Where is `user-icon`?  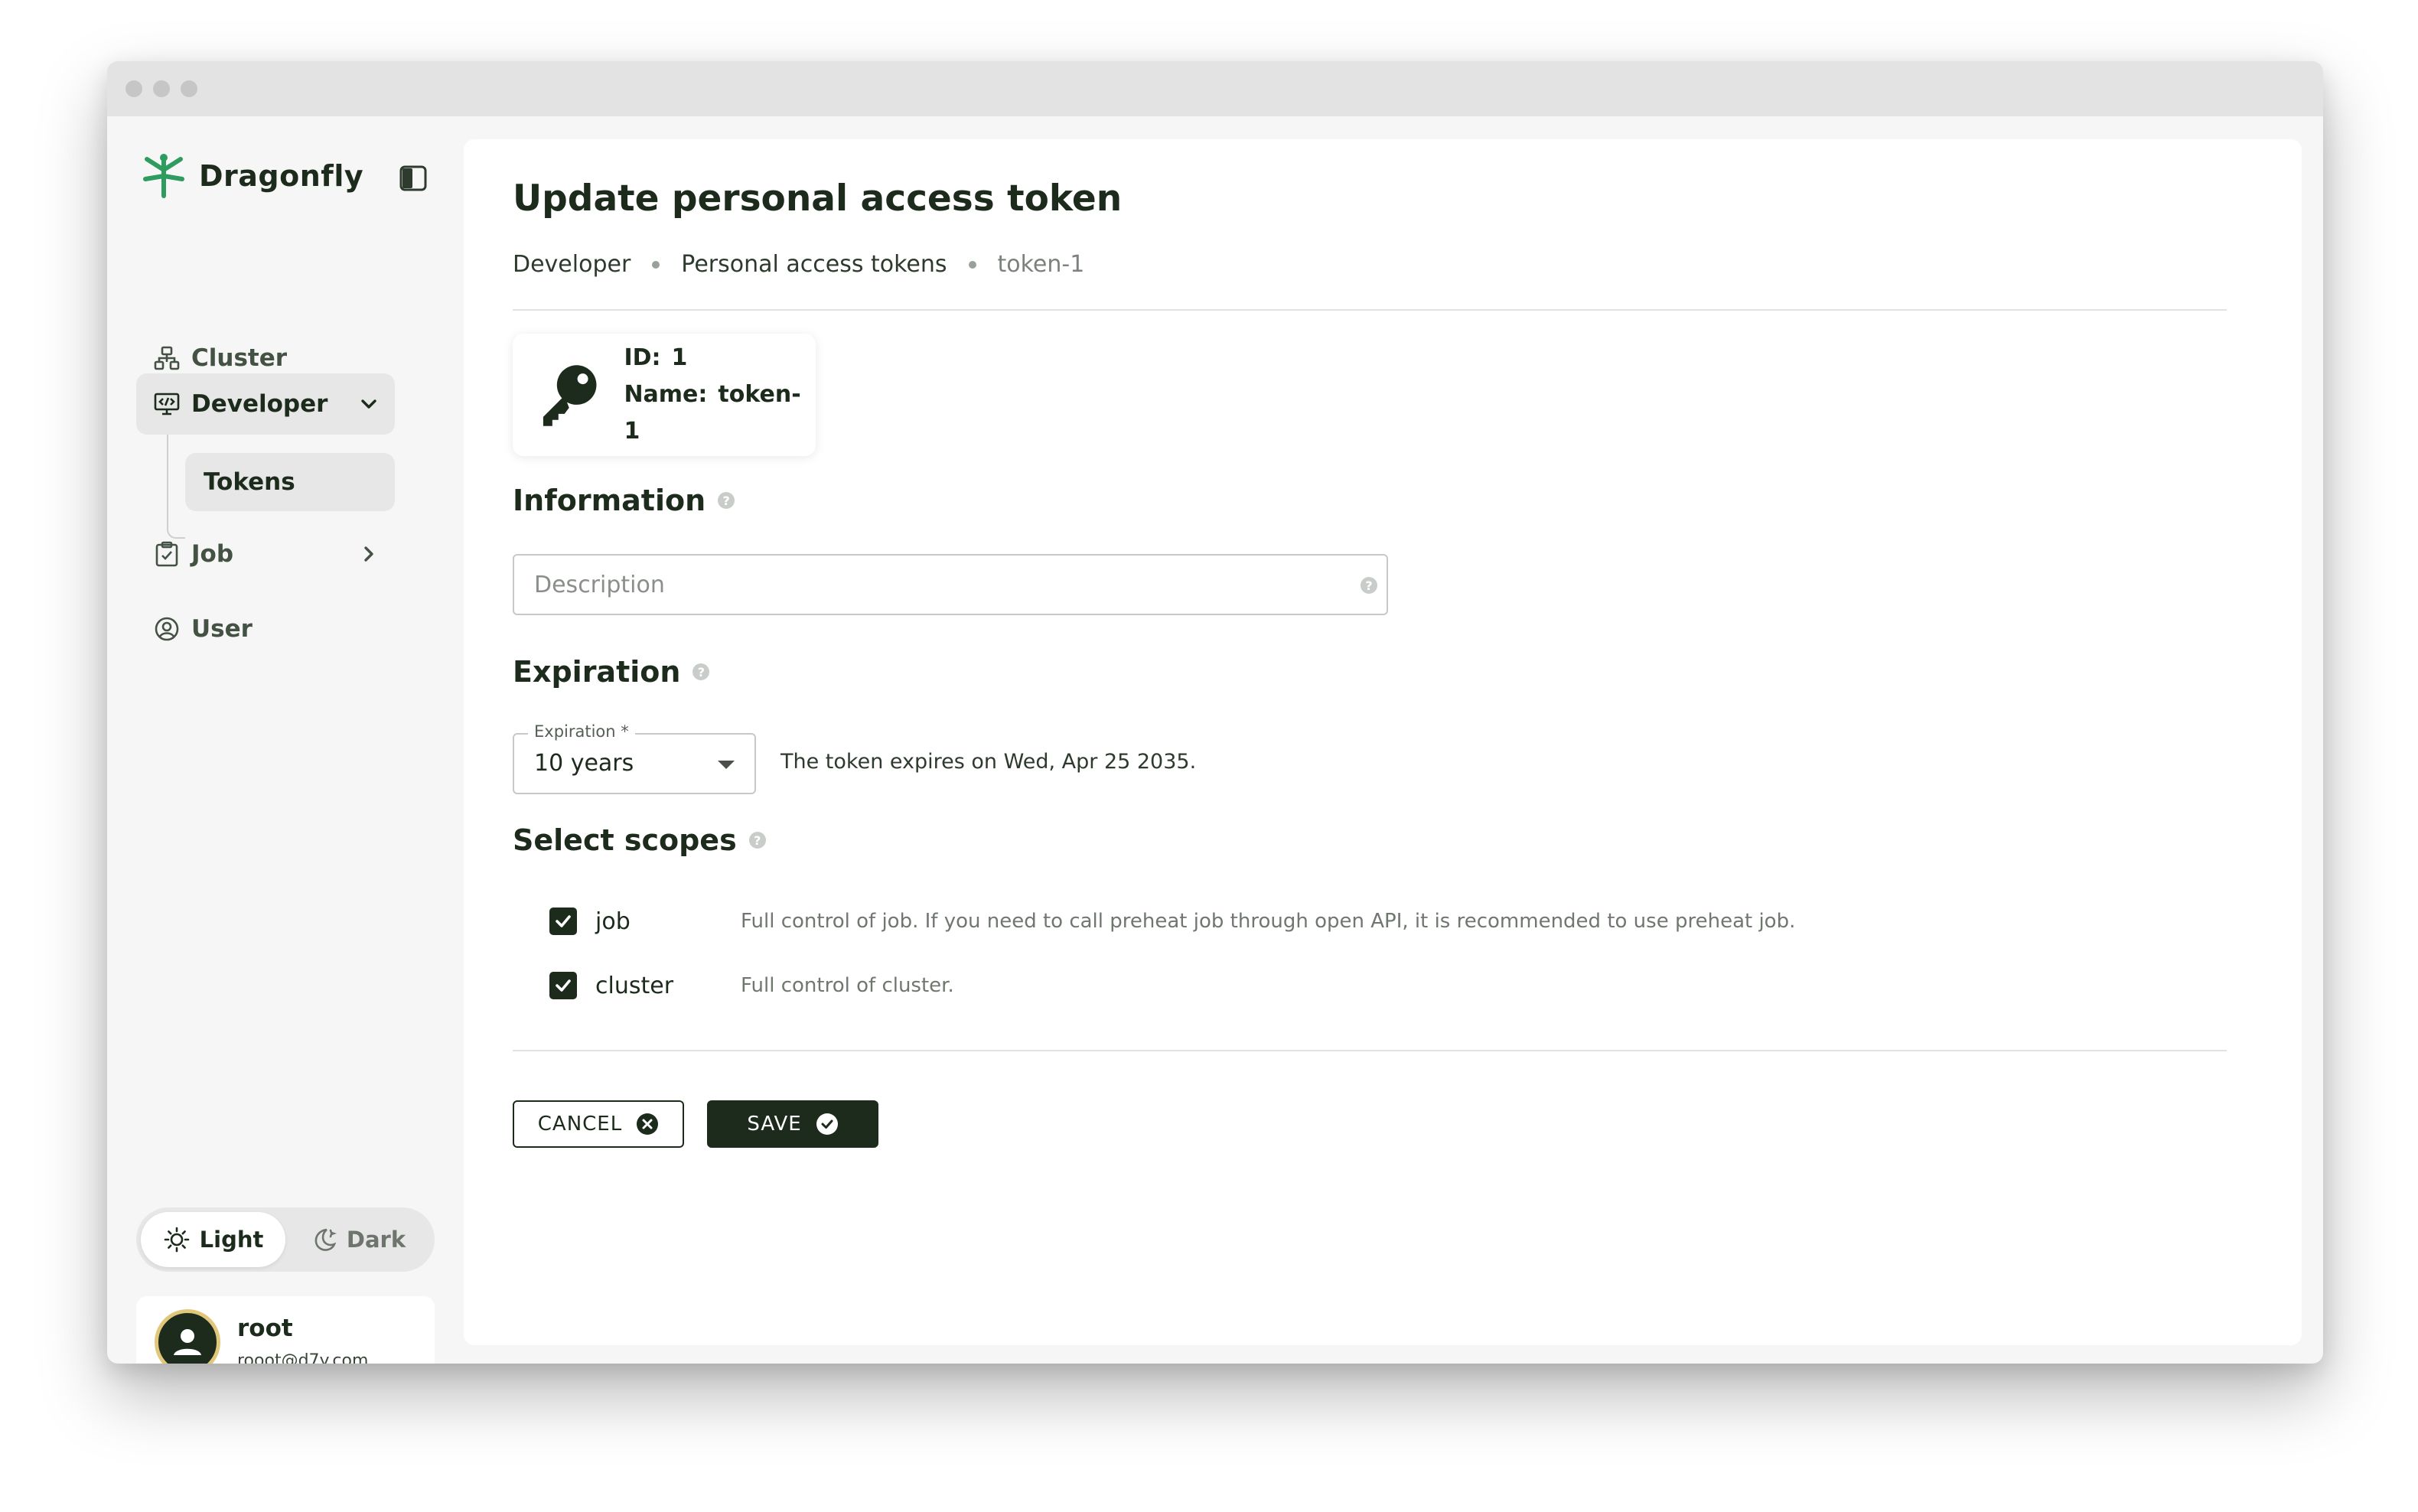 user-icon is located at coordinates (167, 629).